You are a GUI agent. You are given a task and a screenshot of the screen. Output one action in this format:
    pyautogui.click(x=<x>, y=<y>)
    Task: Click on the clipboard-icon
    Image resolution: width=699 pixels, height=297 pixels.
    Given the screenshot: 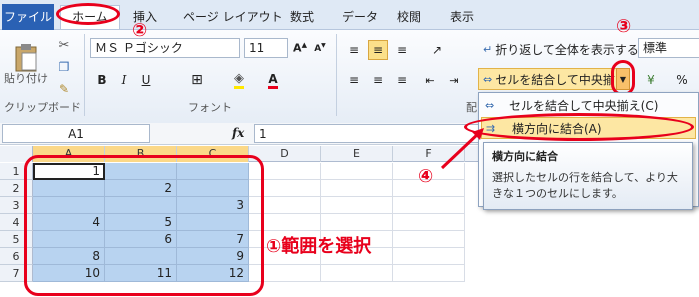 What is the action you would take?
    pyautogui.click(x=26, y=58)
    